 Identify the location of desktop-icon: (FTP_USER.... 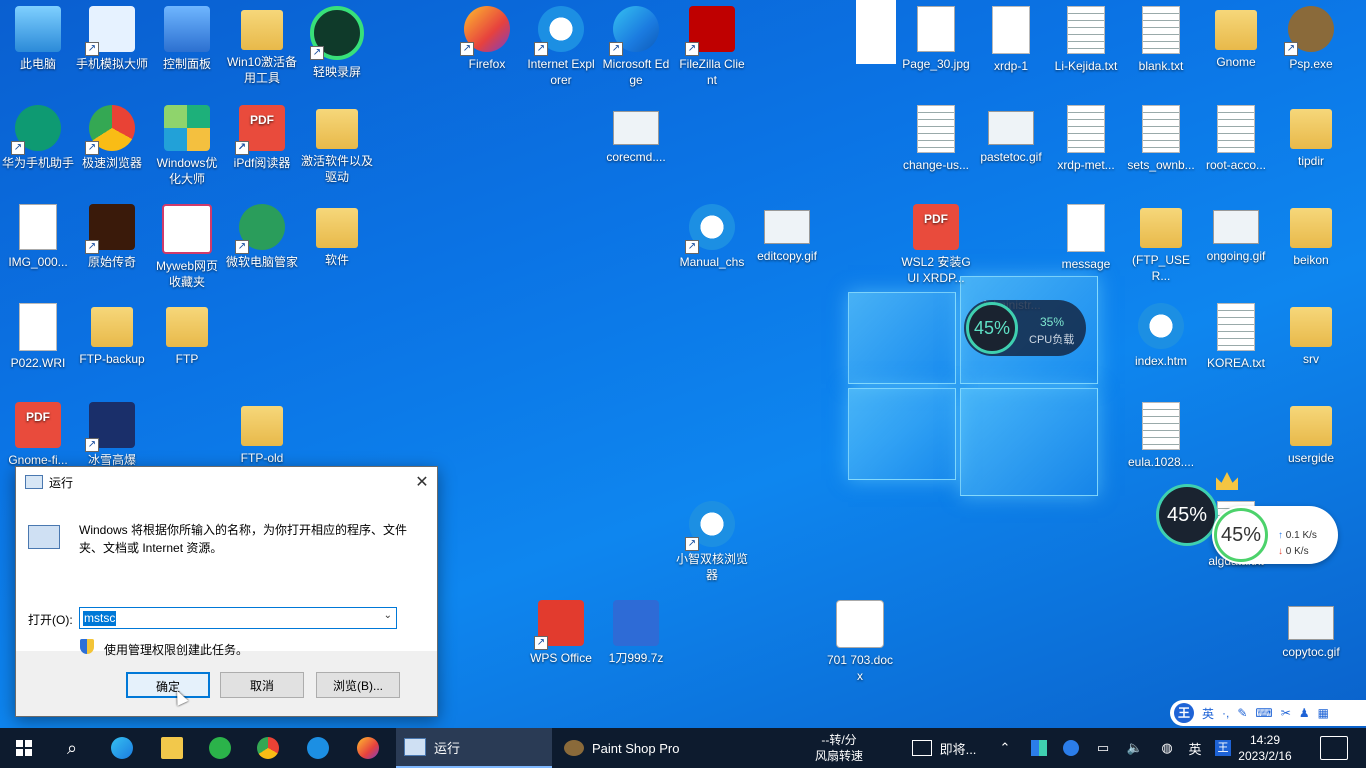
(1161, 241).